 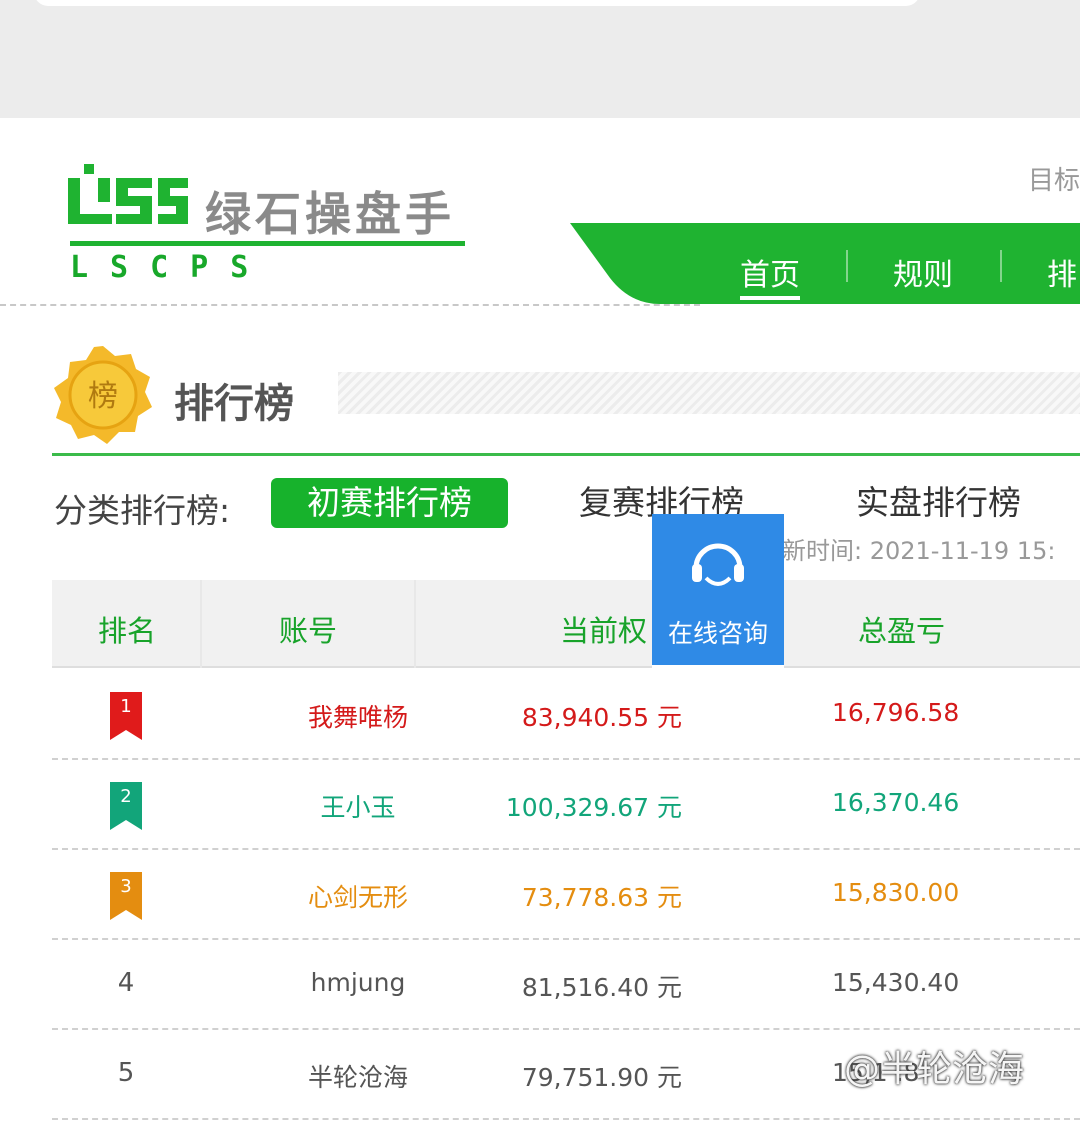 What do you see at coordinates (601, 897) in the screenshot?
I see `current-equity: 73,778.63 元` at bounding box center [601, 897].